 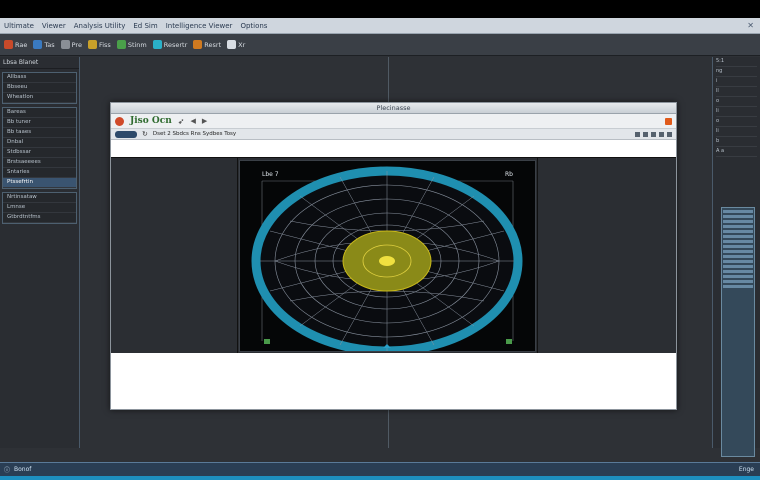 What do you see at coordinates (38, 44) in the screenshot?
I see `blue-square-icon` at bounding box center [38, 44].